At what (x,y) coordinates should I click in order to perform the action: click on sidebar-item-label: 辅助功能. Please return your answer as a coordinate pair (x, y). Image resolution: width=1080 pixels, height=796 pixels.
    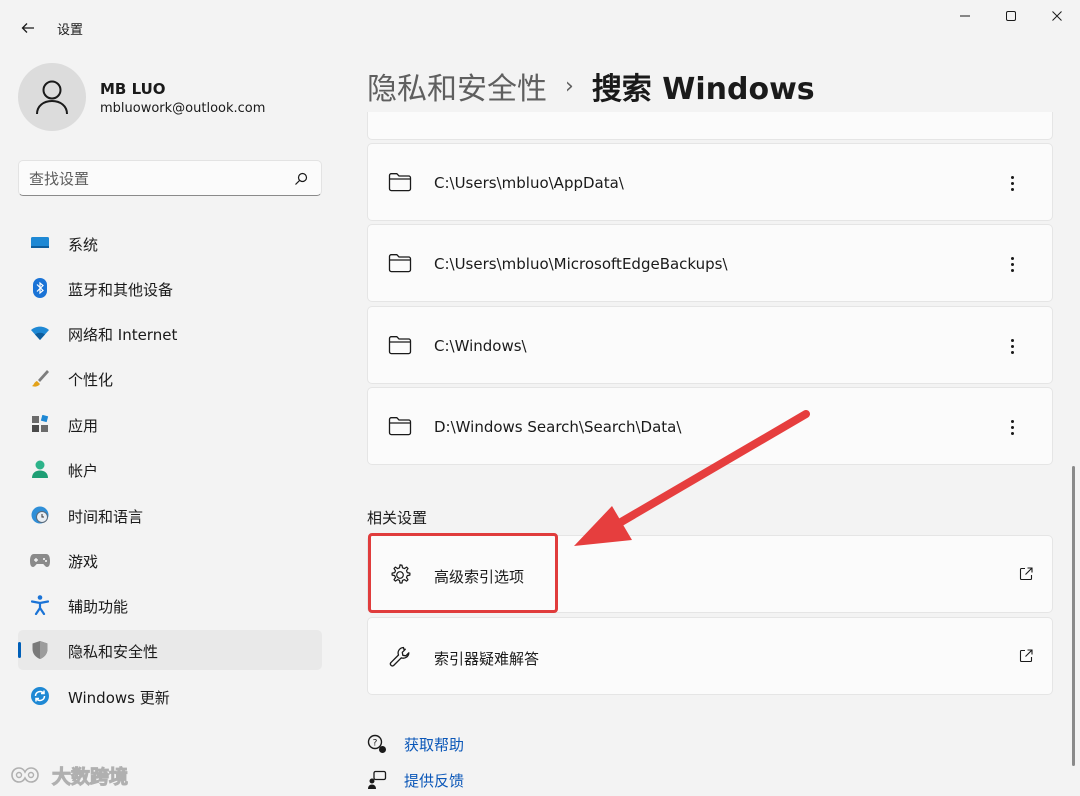
    Looking at the image, I should click on (98, 607).